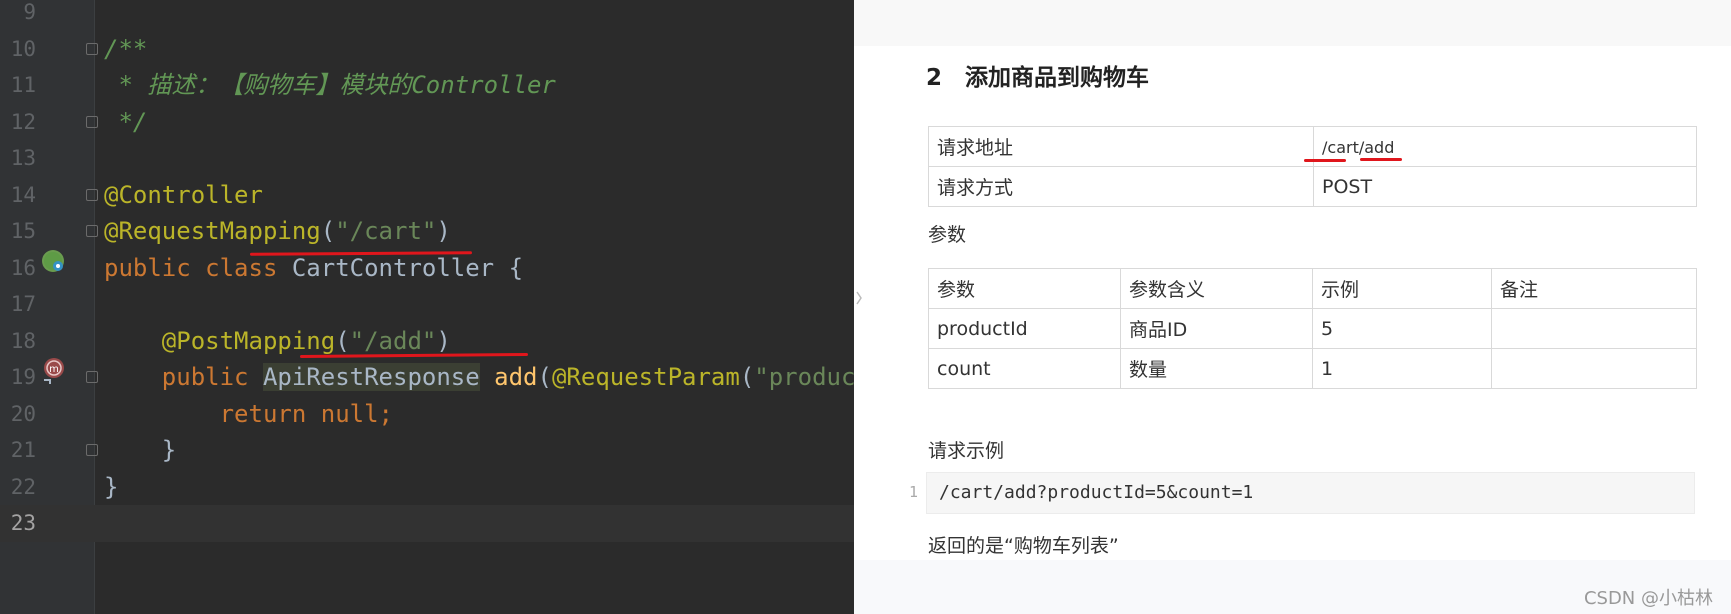 The width and height of the screenshot is (1731, 614). What do you see at coordinates (23, 377) in the screenshot?
I see `line-number: 19` at bounding box center [23, 377].